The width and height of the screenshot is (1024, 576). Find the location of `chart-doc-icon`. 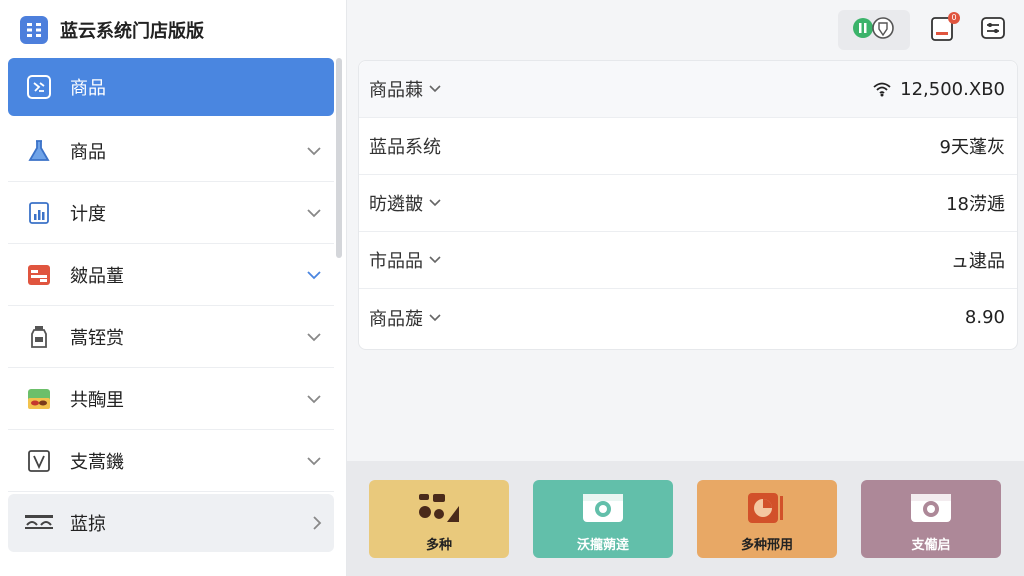

chart-doc-icon is located at coordinates (39, 213).